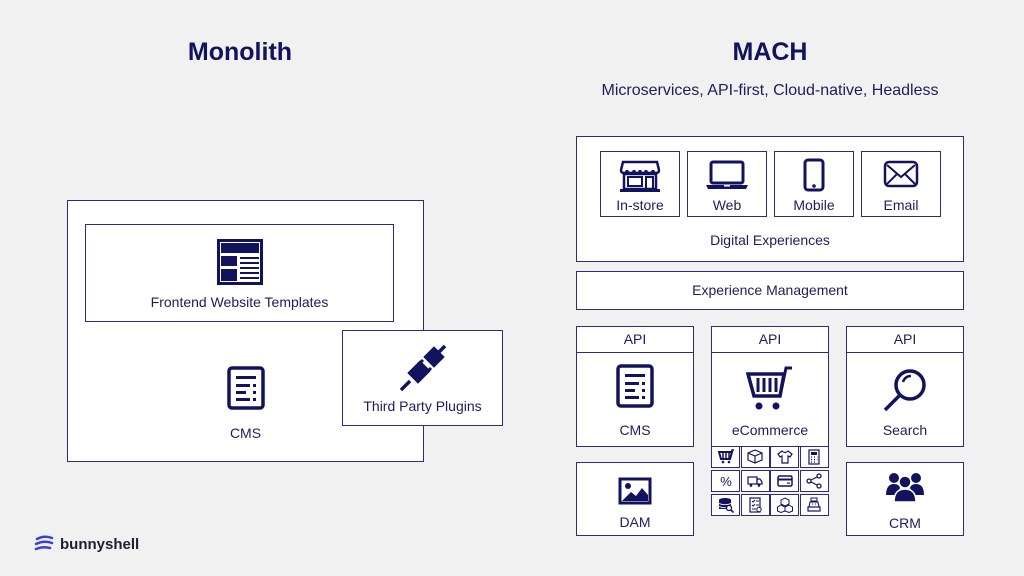 This screenshot has width=1024, height=576. What do you see at coordinates (770, 52) in the screenshot?
I see `mach-title: MACH` at bounding box center [770, 52].